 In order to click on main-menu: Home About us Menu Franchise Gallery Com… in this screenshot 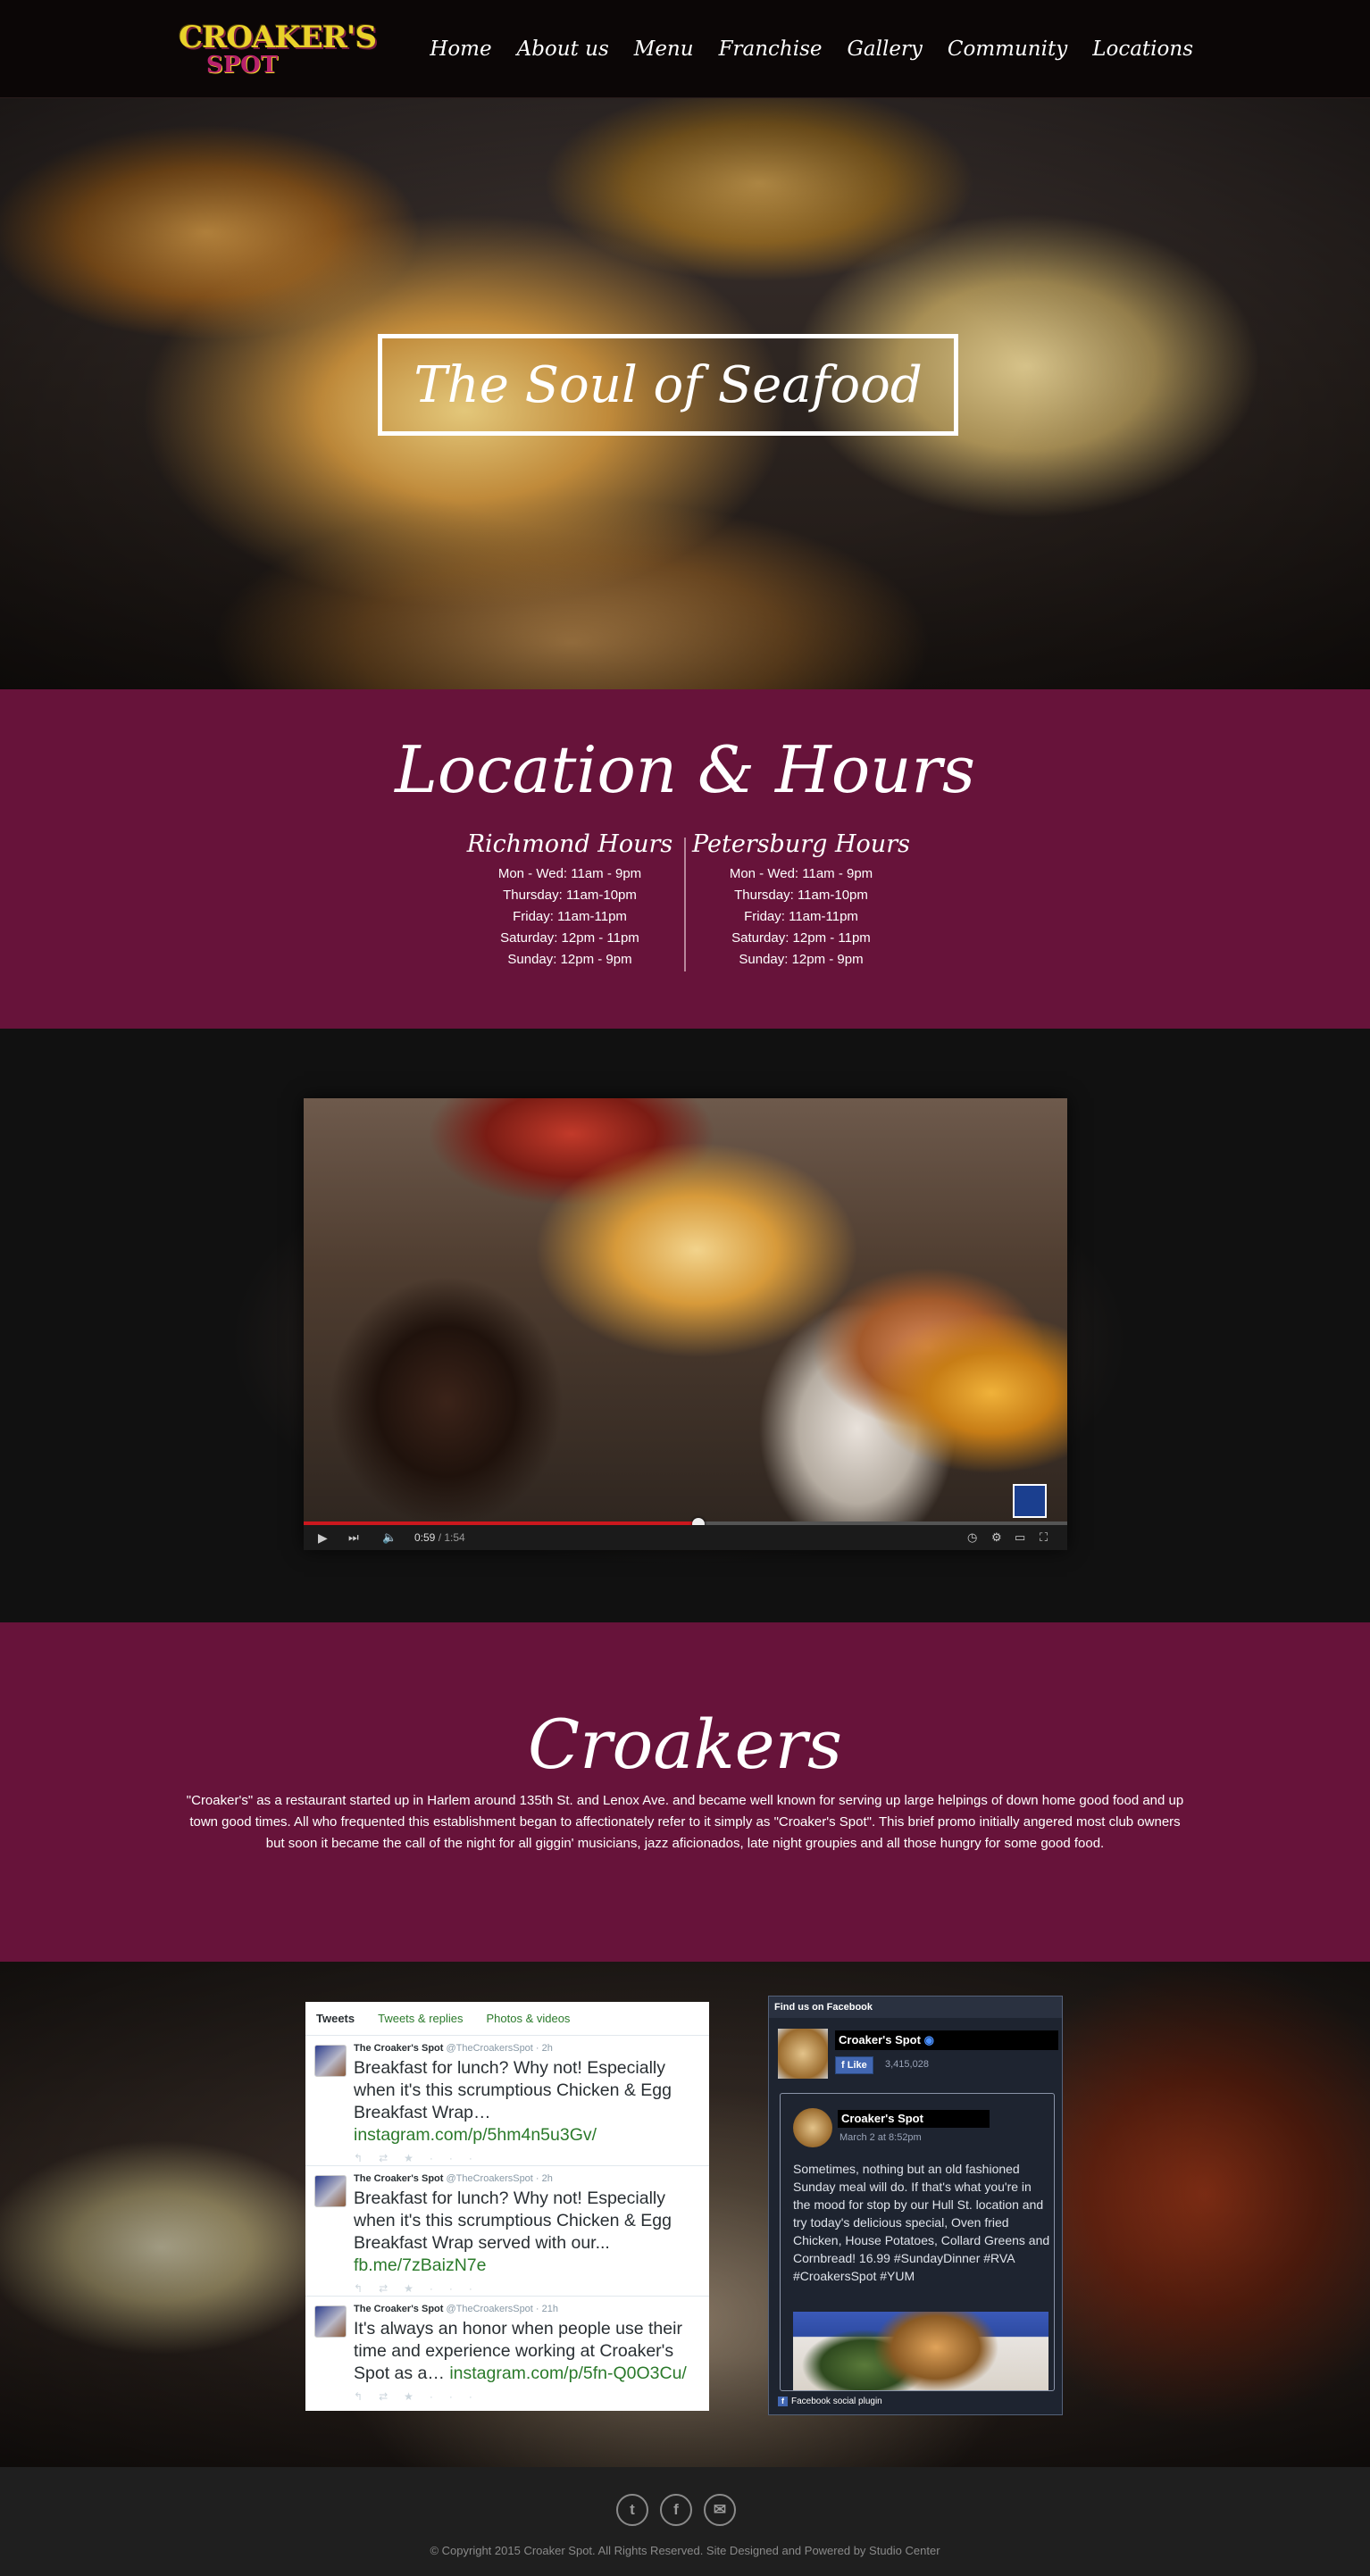, I will do `click(799, 49)`.